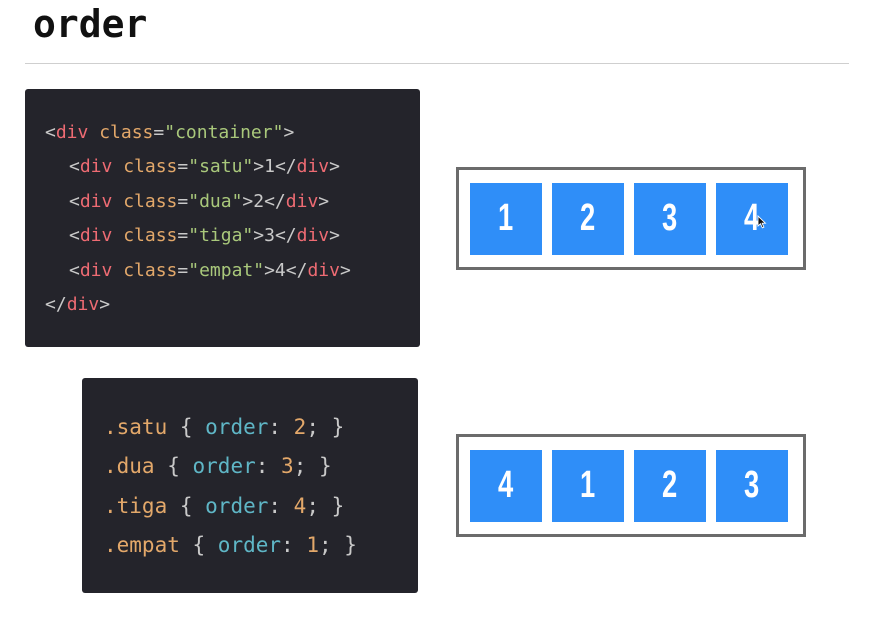 This screenshot has width=869, height=634. I want to click on code-token: "empat", so click(226, 270).